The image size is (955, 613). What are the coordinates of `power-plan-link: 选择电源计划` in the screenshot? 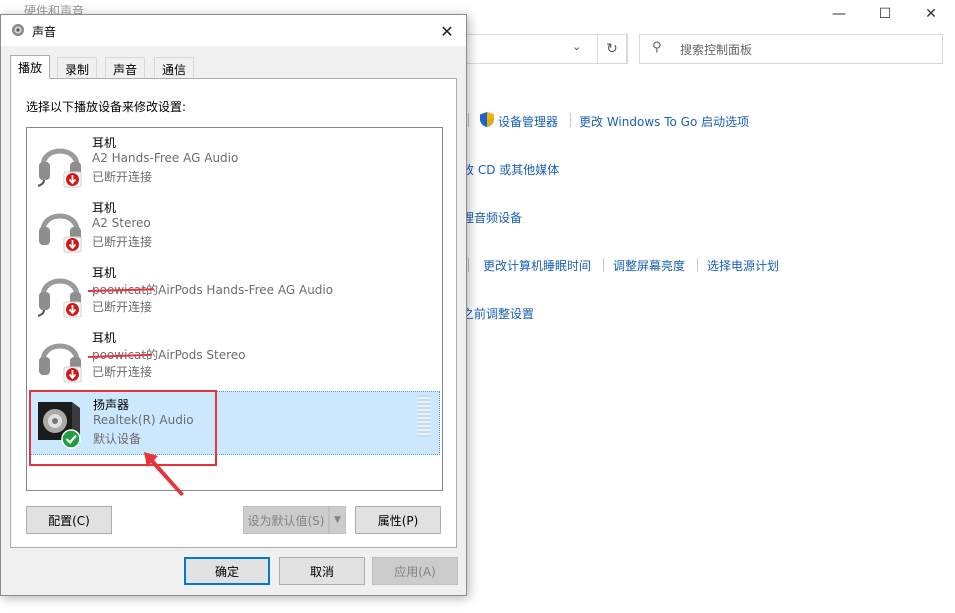 It's located at (743, 265).